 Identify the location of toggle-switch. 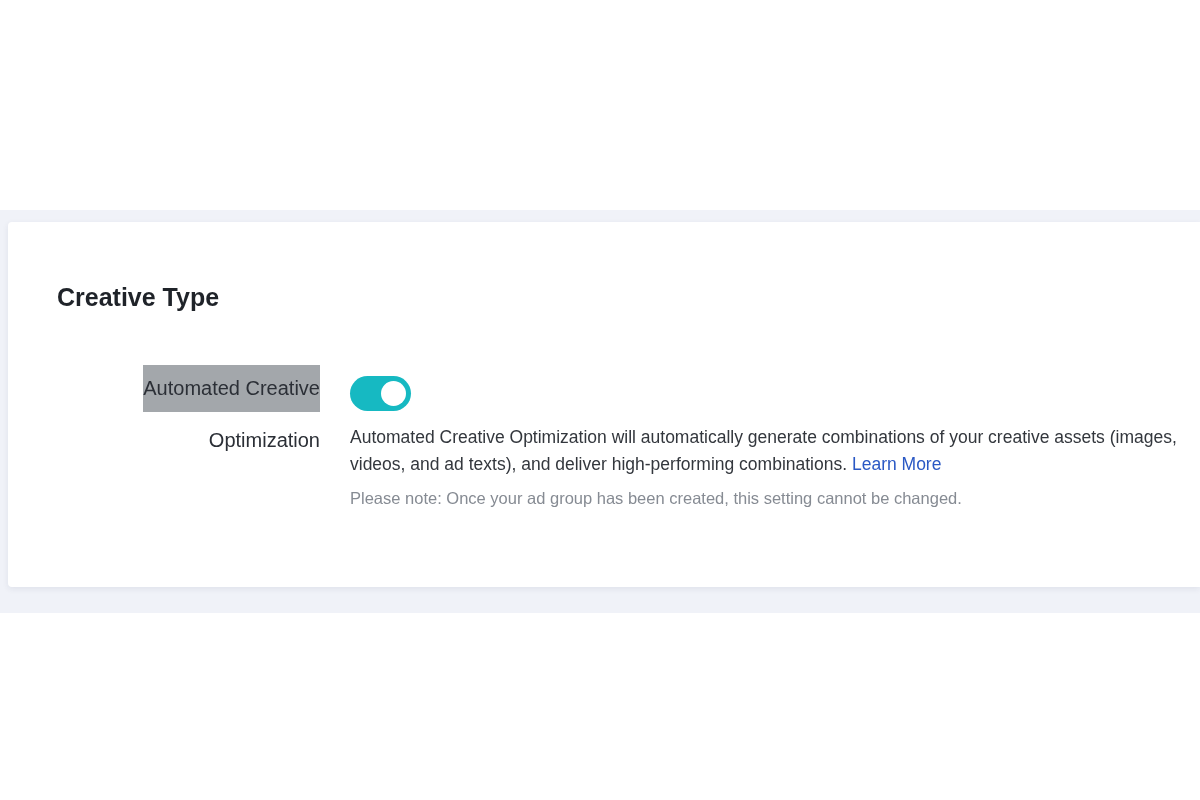
(380, 393).